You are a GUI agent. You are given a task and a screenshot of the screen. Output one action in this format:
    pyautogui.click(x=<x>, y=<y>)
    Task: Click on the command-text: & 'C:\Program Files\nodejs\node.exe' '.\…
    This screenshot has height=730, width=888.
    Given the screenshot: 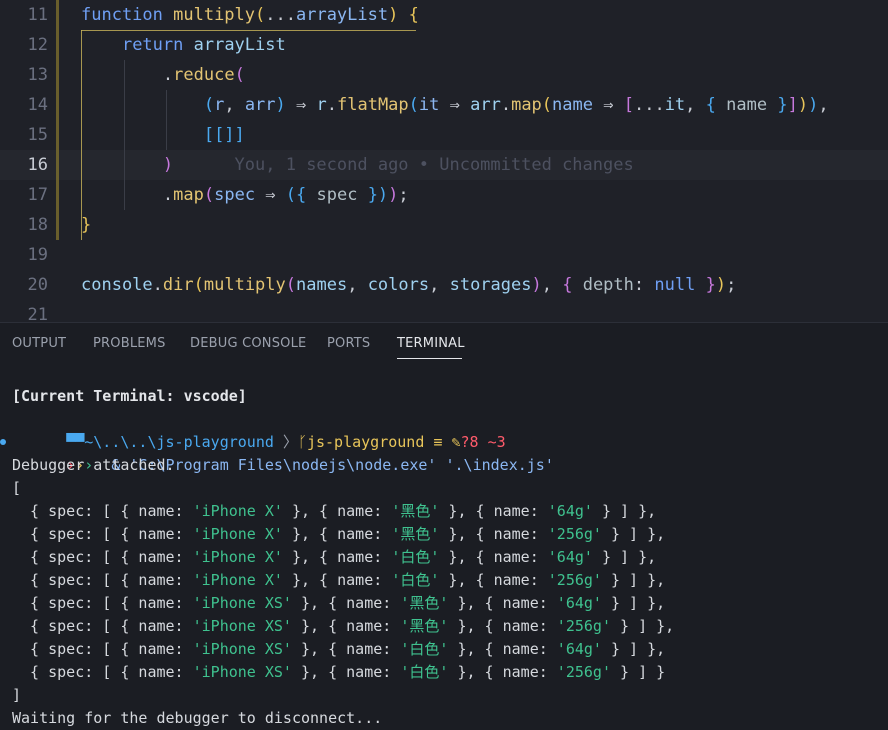 What is the action you would take?
    pyautogui.click(x=332, y=465)
    